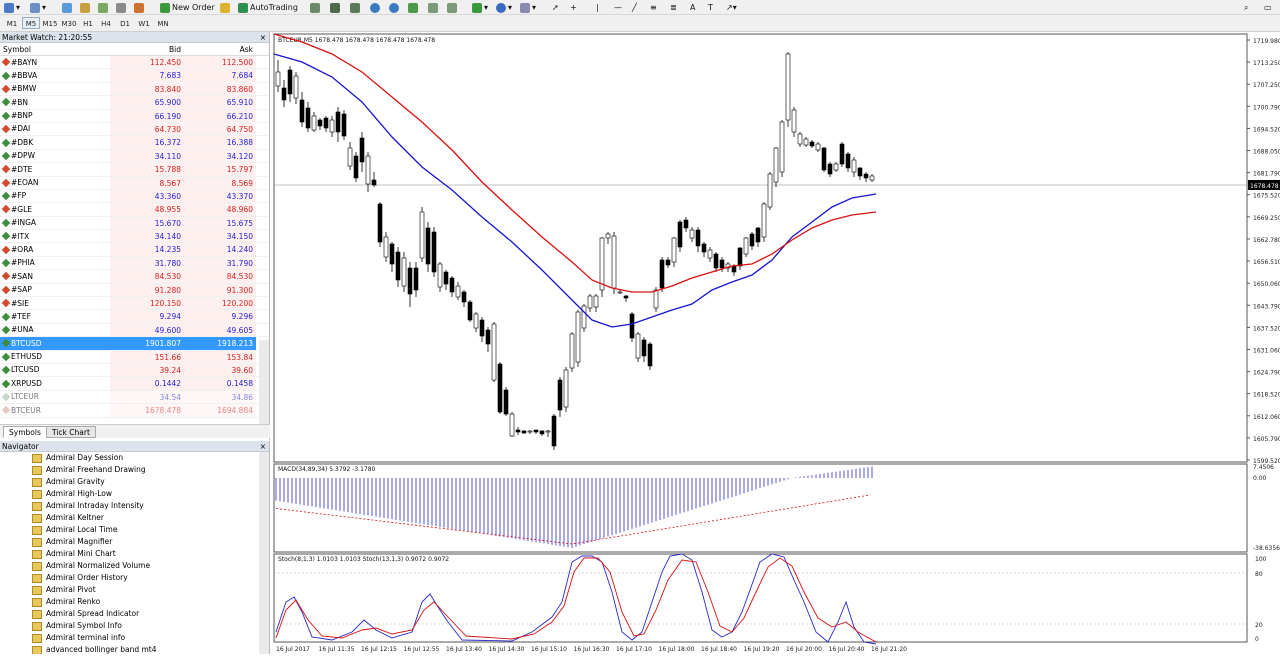 The height and width of the screenshot is (656, 1280). What do you see at coordinates (134, 304) in the screenshot?
I see `market-watch-row: #SIE 120.150 120.200` at bounding box center [134, 304].